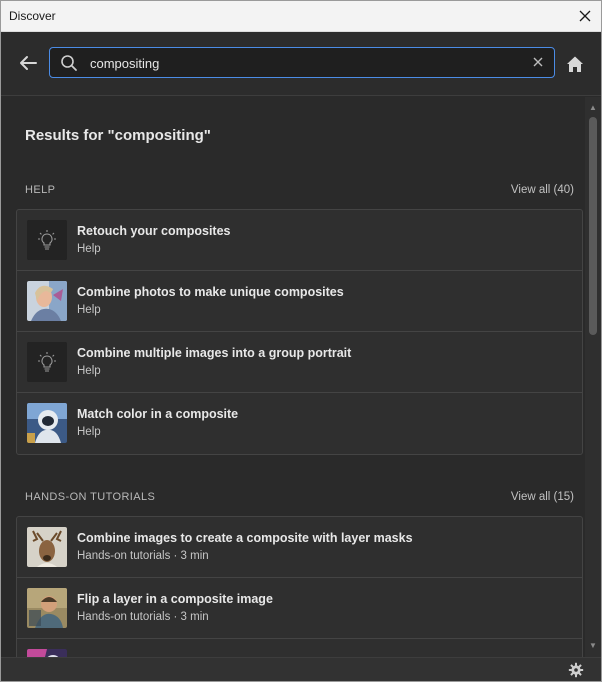  I want to click on tutorials-view-all-link: View all (15), so click(542, 497).